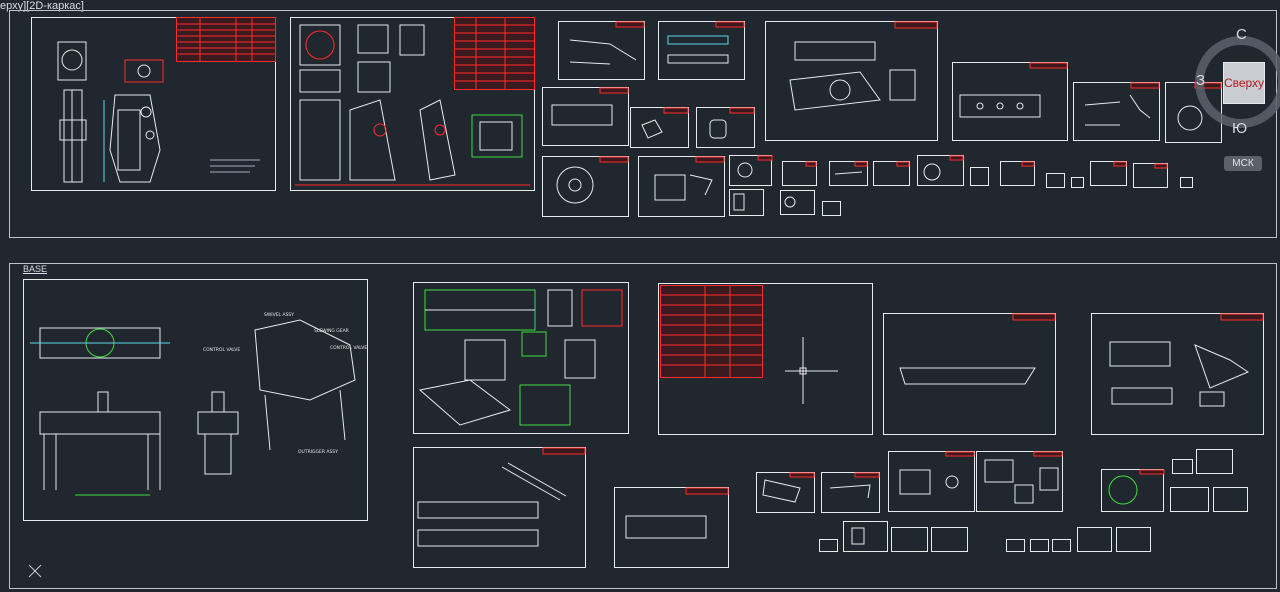 Image resolution: width=1280 pixels, height=592 pixels. What do you see at coordinates (1002, 500) in the screenshot?
I see `detail-sheets-bottom` at bounding box center [1002, 500].